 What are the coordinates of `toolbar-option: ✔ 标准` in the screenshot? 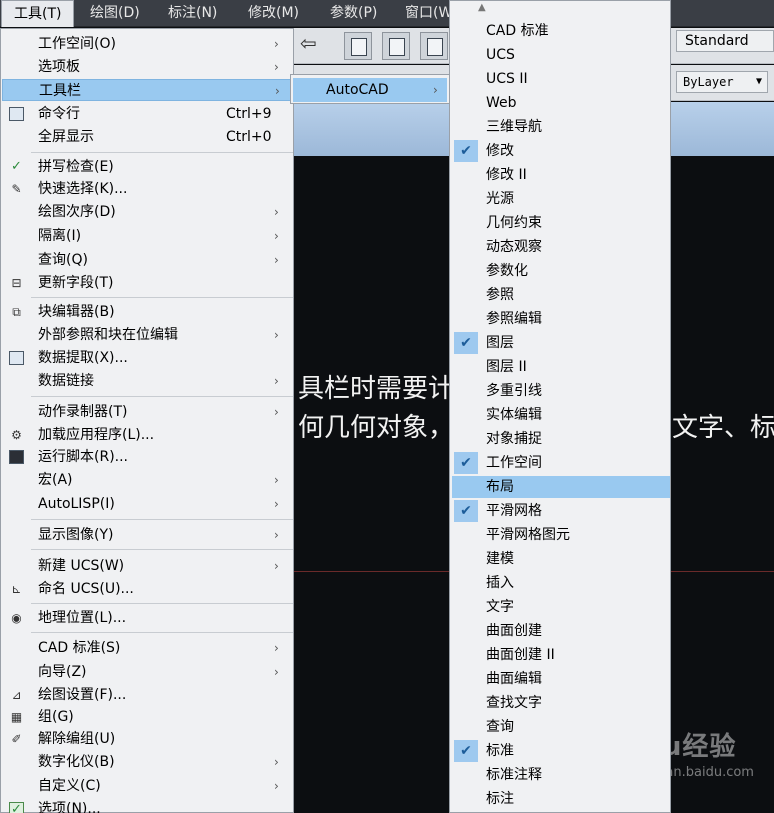 It's located at (561, 751).